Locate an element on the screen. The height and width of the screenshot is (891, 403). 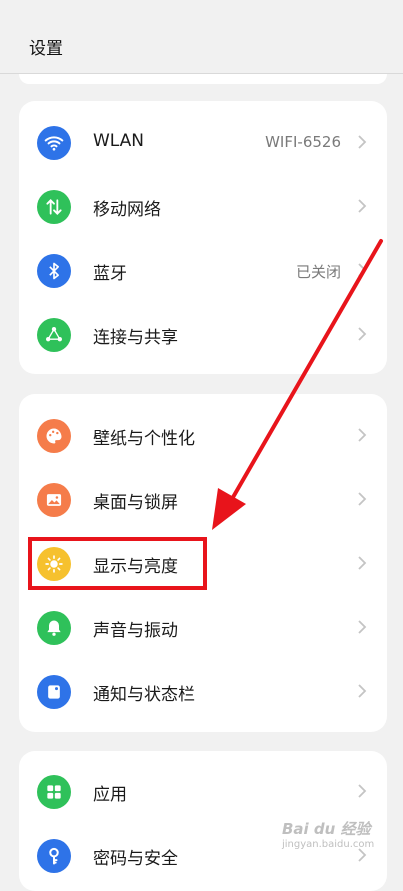
previous-card-edge is located at coordinates (203, 79).